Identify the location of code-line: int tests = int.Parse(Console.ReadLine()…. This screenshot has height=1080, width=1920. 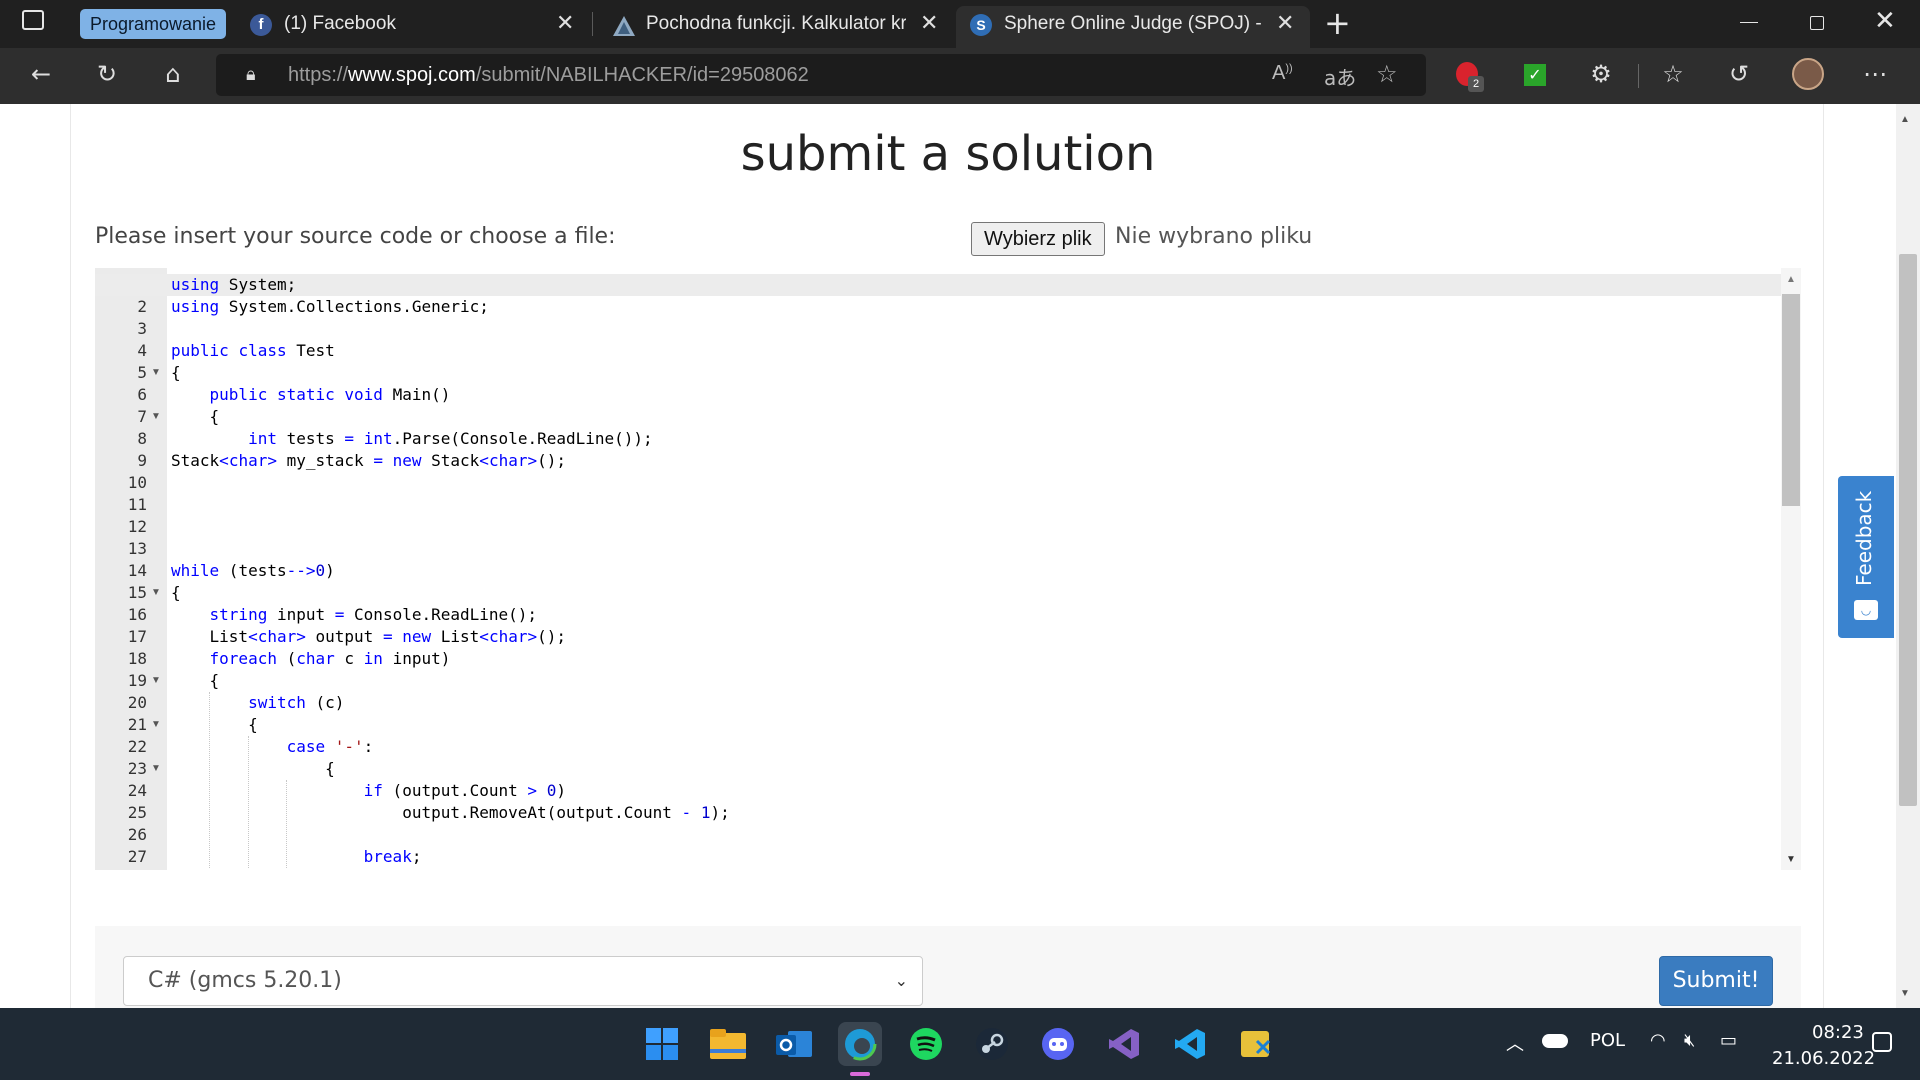
(412, 439).